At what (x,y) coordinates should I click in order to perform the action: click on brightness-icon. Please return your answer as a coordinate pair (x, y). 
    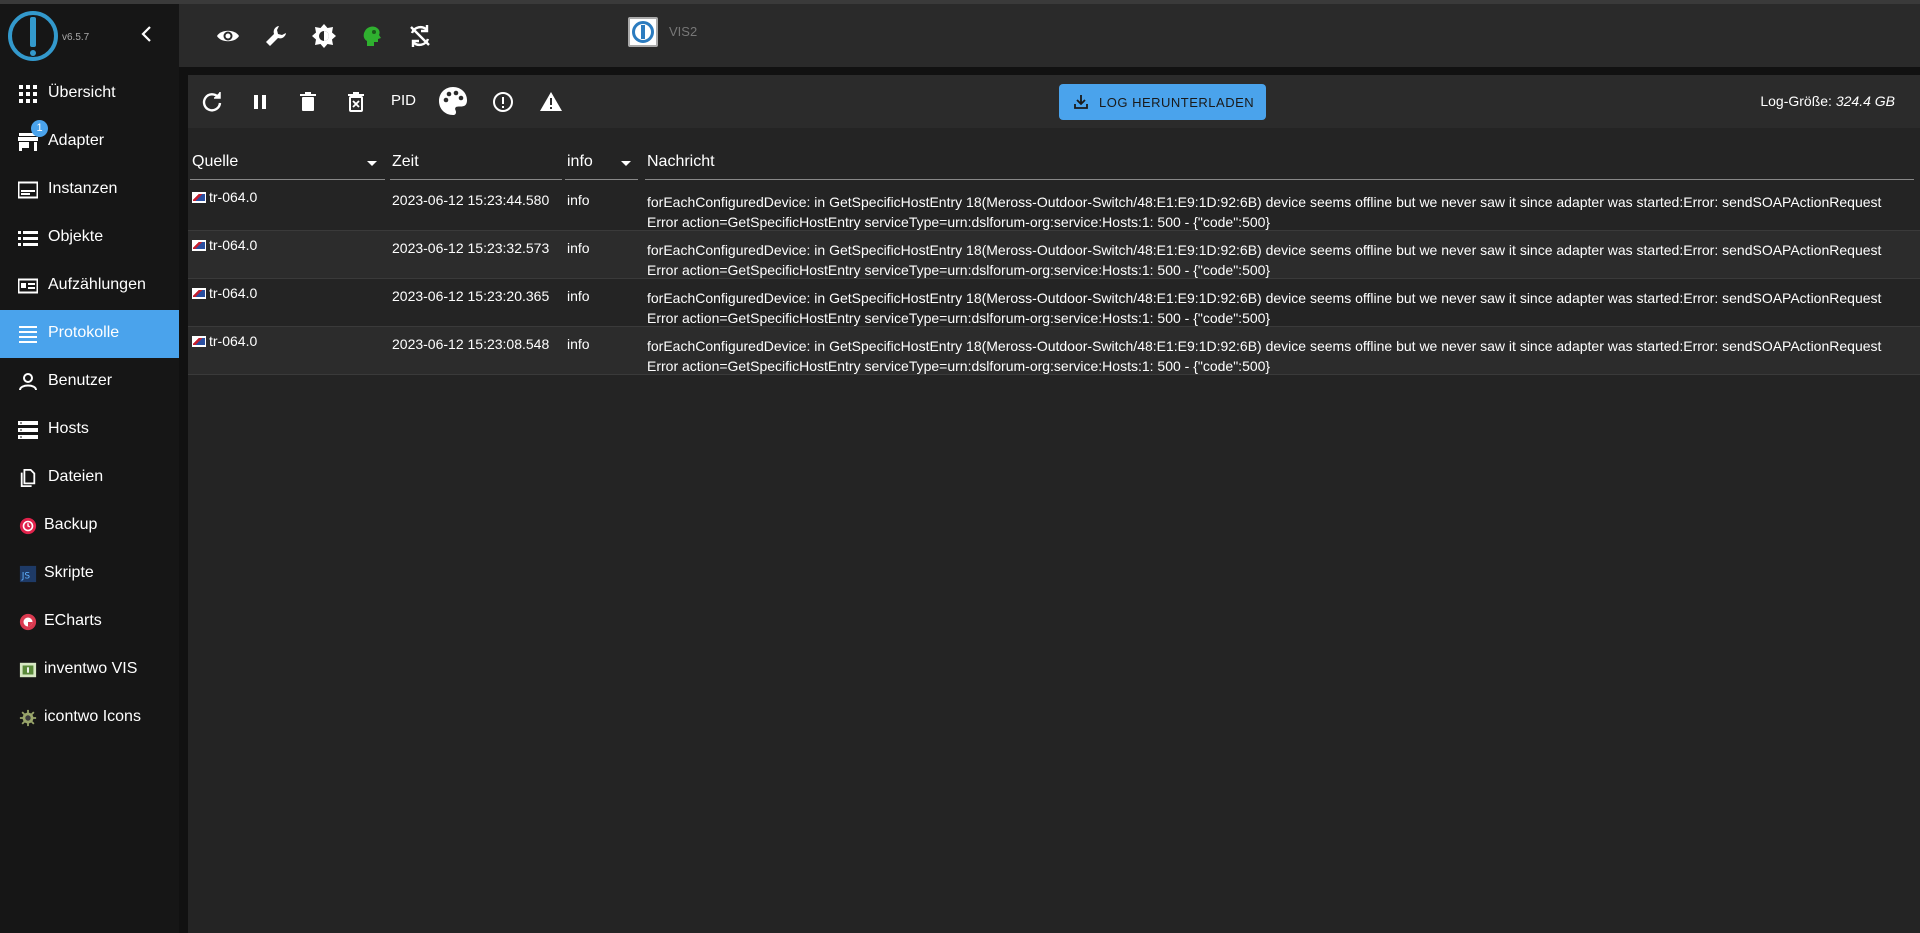
    Looking at the image, I should click on (324, 36).